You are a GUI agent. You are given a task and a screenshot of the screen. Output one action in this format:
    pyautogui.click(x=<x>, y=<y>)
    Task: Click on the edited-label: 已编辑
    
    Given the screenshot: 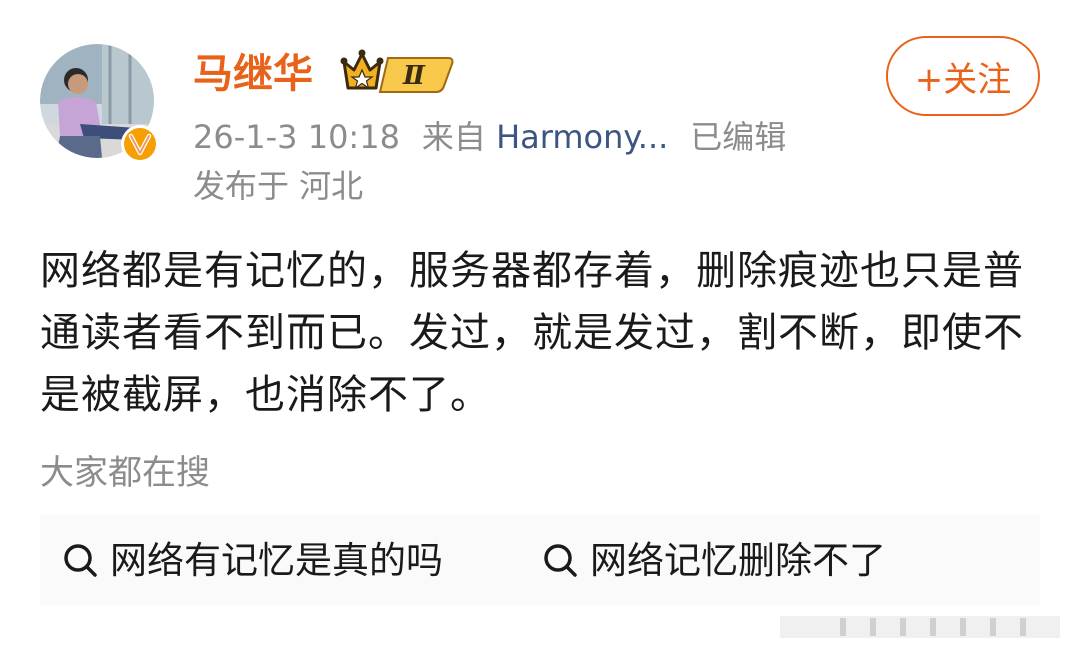 What is the action you would take?
    pyautogui.click(x=738, y=137)
    